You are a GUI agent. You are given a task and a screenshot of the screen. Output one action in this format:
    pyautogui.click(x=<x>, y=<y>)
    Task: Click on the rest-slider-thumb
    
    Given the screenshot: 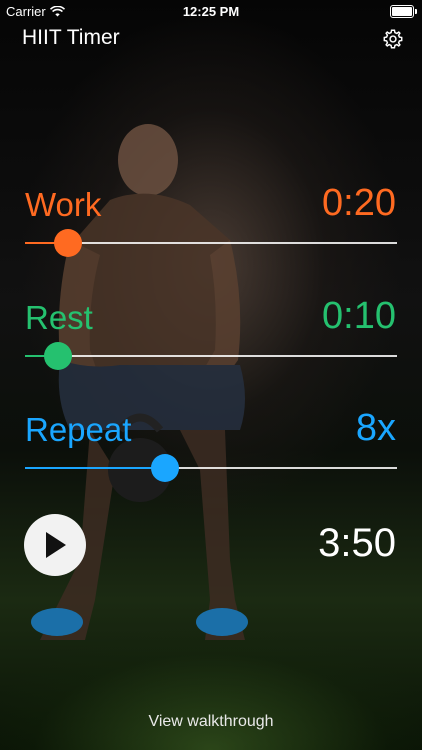 What is the action you would take?
    pyautogui.click(x=57, y=356)
    